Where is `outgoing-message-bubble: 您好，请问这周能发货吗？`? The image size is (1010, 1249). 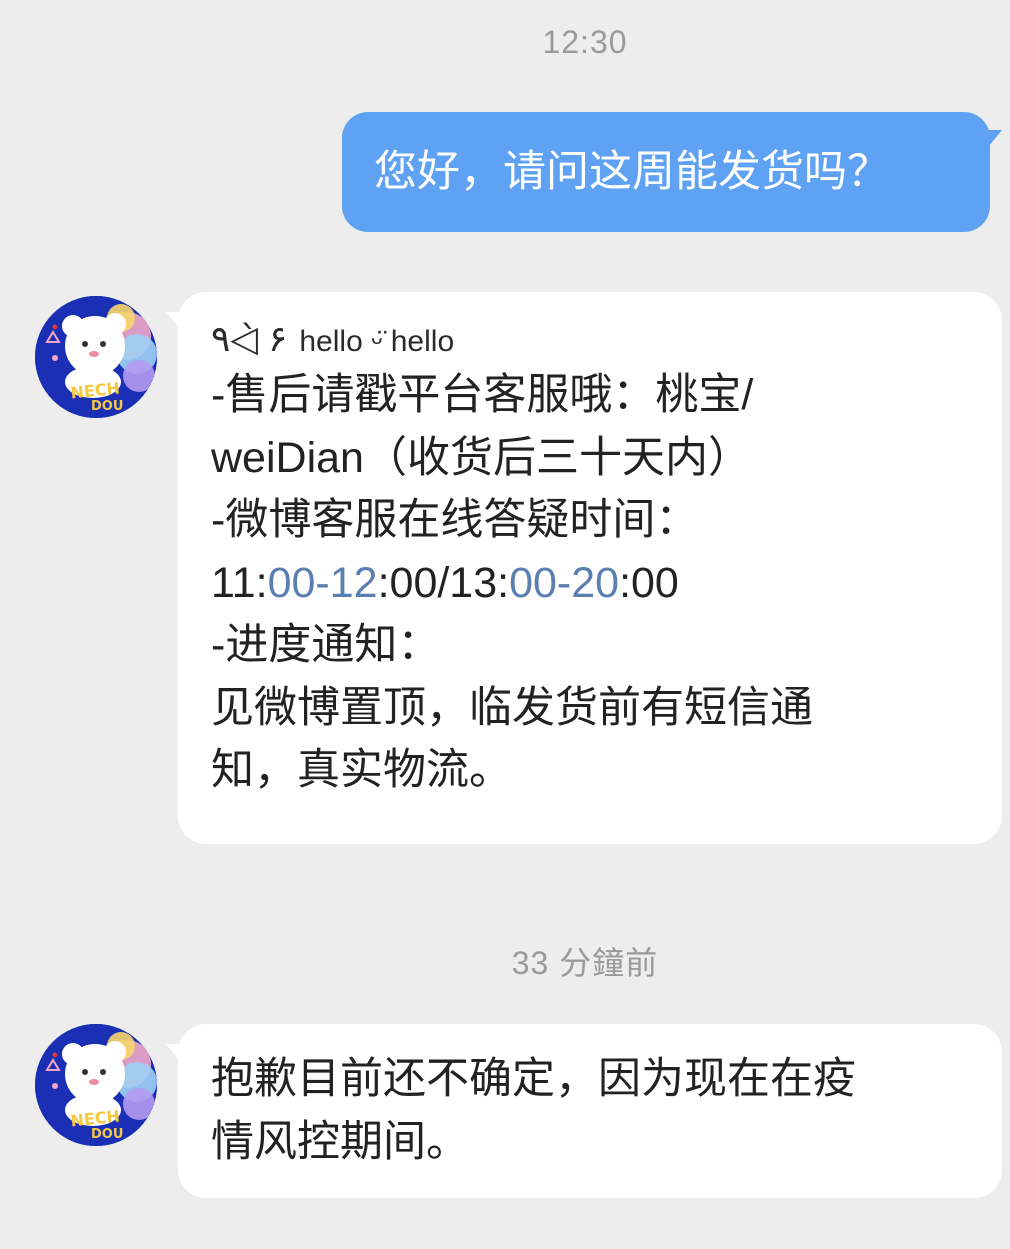 outgoing-message-bubble: 您好，请问这周能发货吗？ is located at coordinates (672, 172).